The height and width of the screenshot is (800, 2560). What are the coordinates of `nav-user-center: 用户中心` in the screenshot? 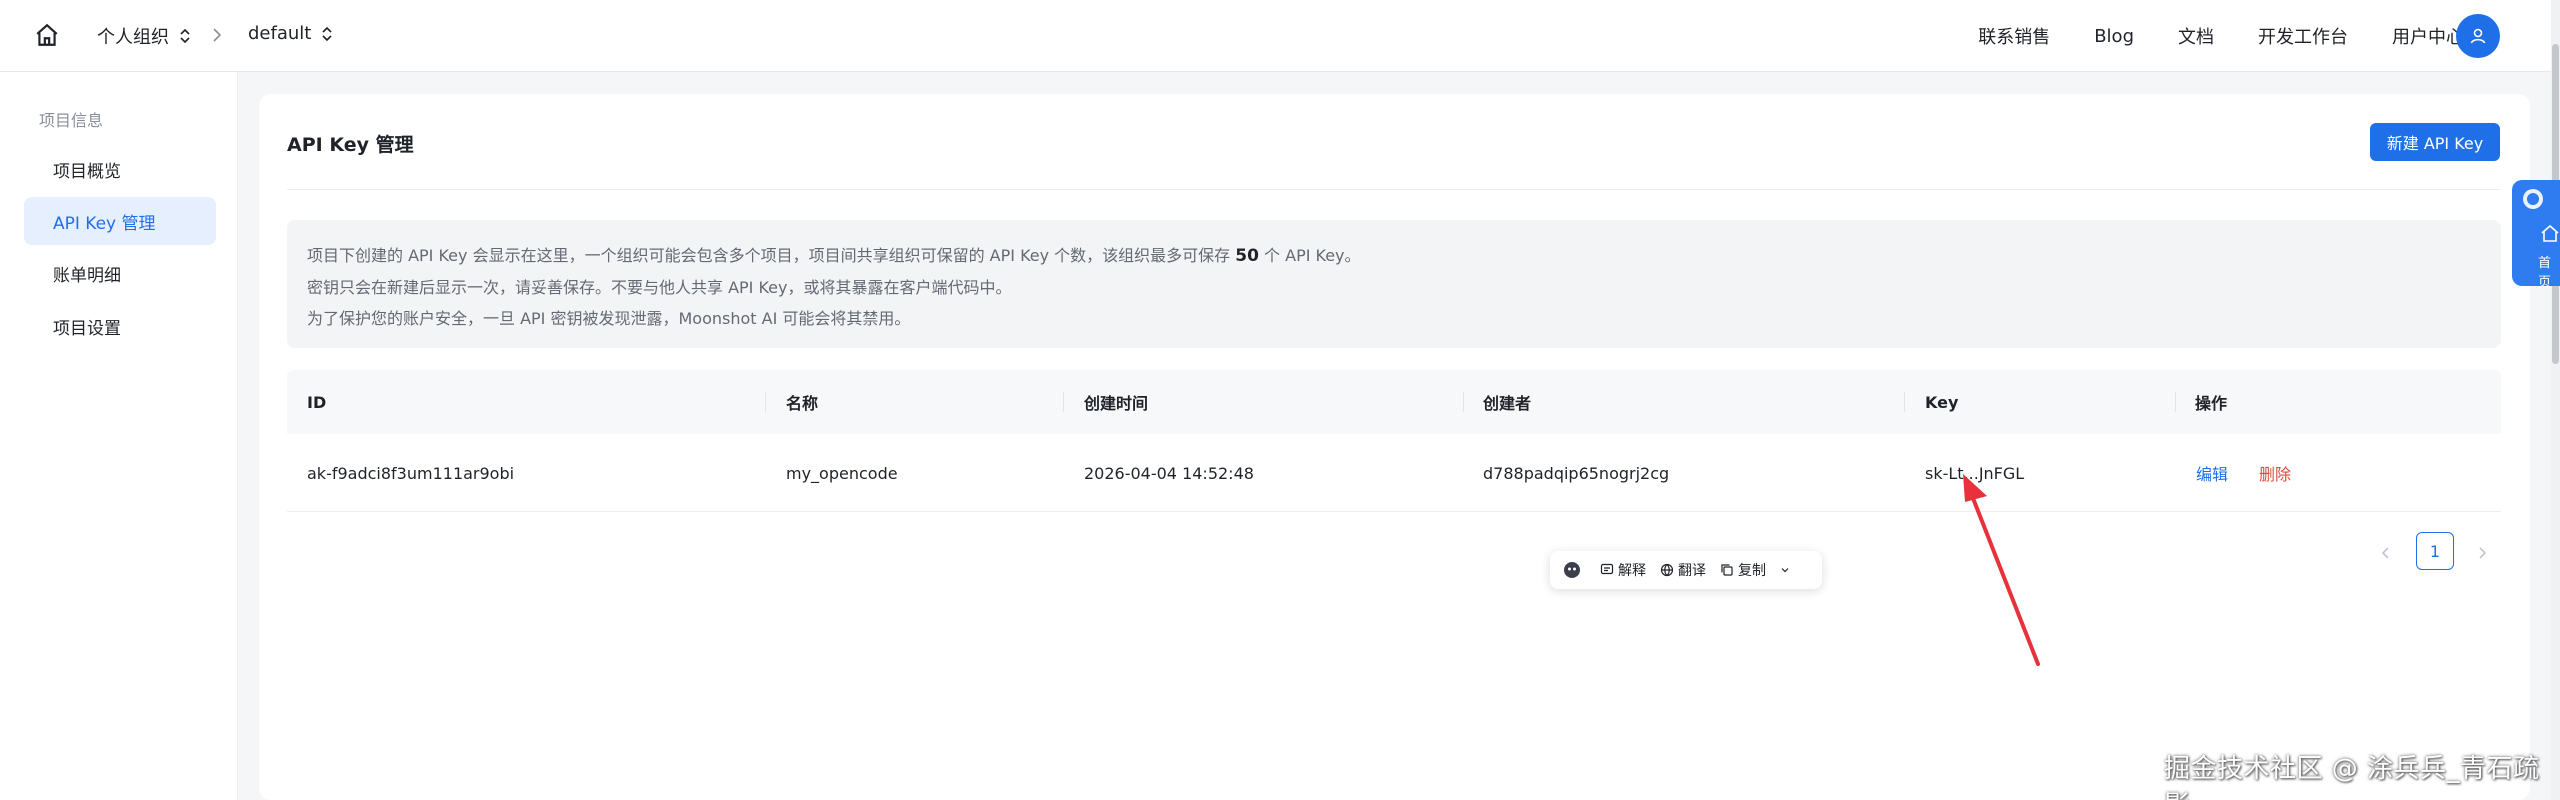 It's located at (2428, 36).